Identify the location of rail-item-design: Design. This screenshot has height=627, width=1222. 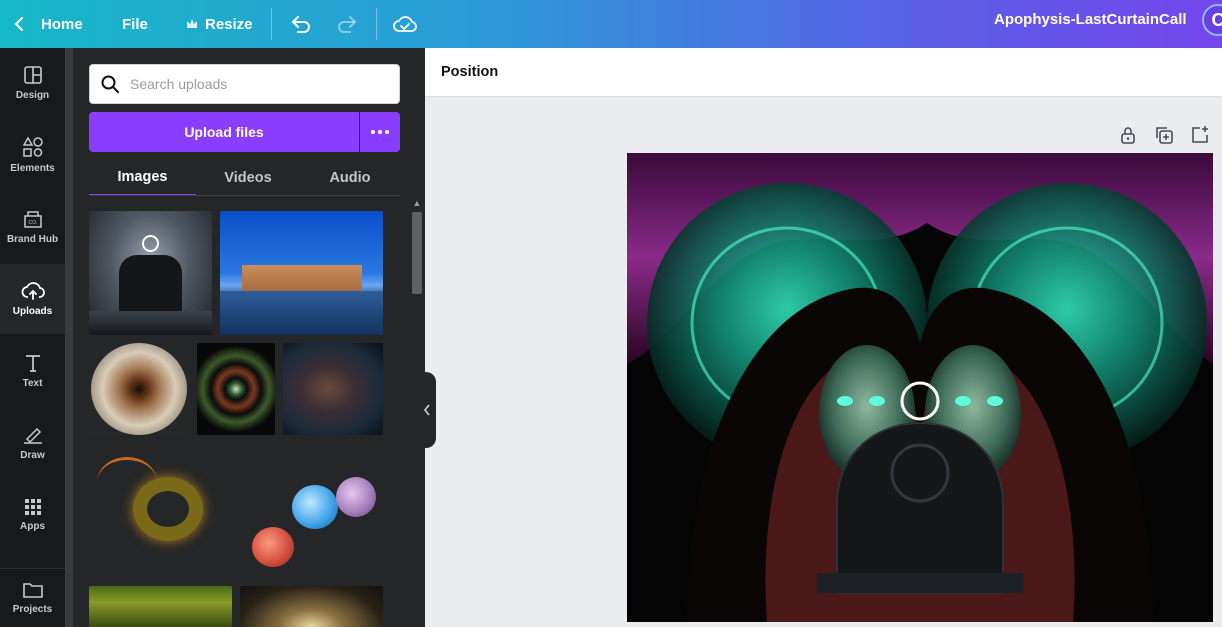
(32, 83).